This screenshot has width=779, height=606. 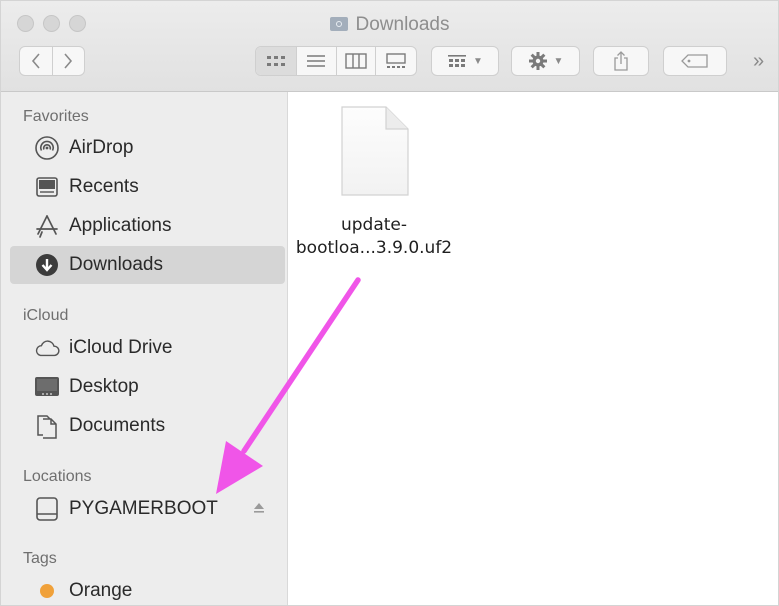 What do you see at coordinates (338, 24) in the screenshot?
I see `folder-icon` at bounding box center [338, 24].